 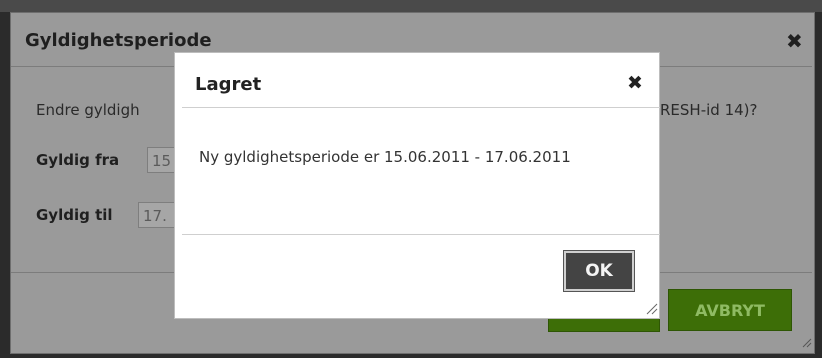 I want to click on valid-from-label: Gyldig fra, so click(x=78, y=160).